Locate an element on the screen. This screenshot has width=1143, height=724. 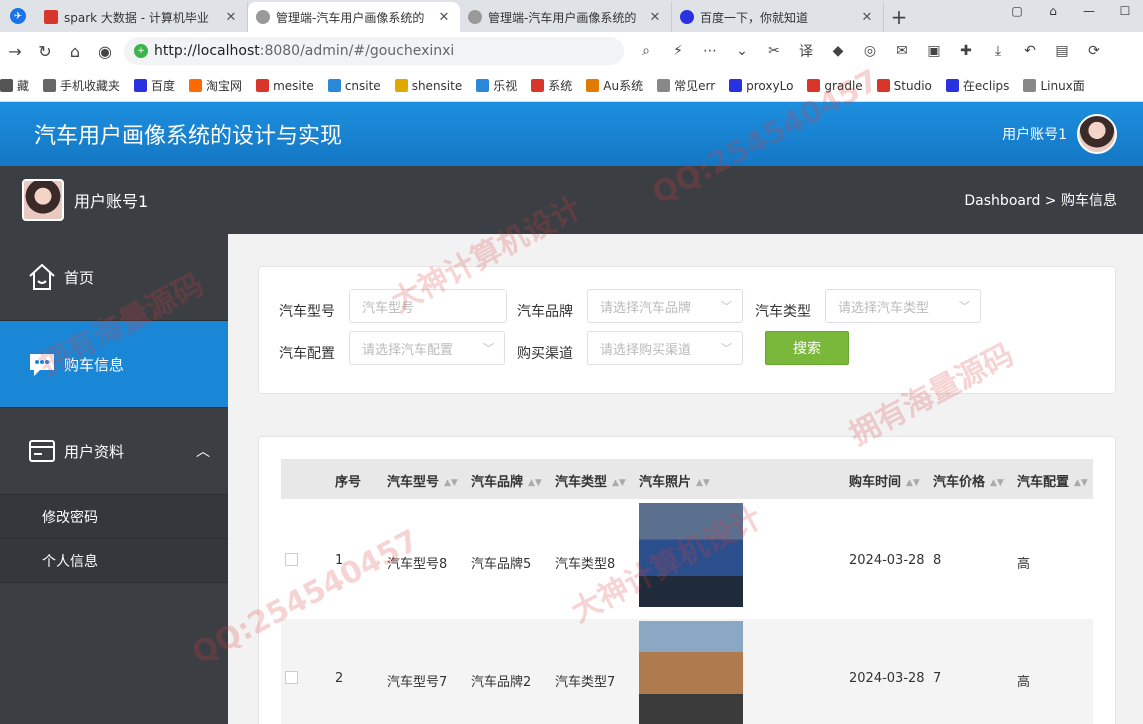
chevron-down-icon: ⌄ is located at coordinates (742, 51).